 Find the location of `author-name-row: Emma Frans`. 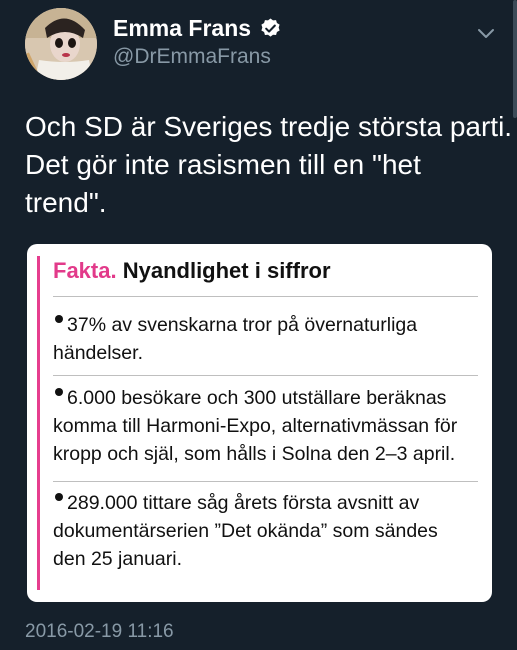

author-name-row: Emma Frans is located at coordinates (197, 28).